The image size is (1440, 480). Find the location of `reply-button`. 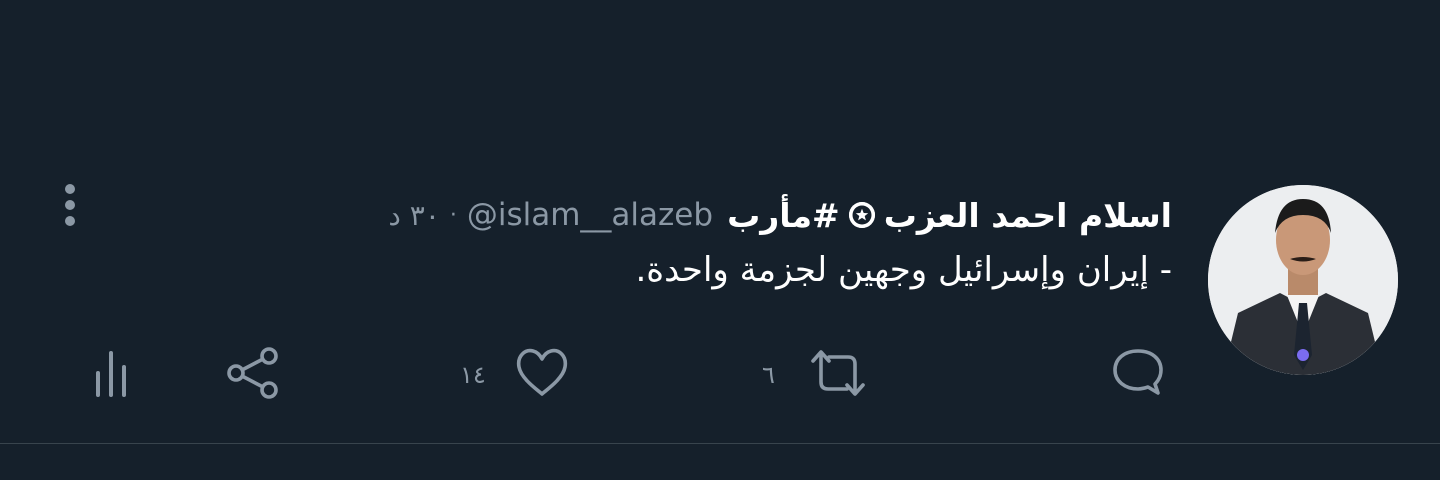

reply-button is located at coordinates (1138, 375).